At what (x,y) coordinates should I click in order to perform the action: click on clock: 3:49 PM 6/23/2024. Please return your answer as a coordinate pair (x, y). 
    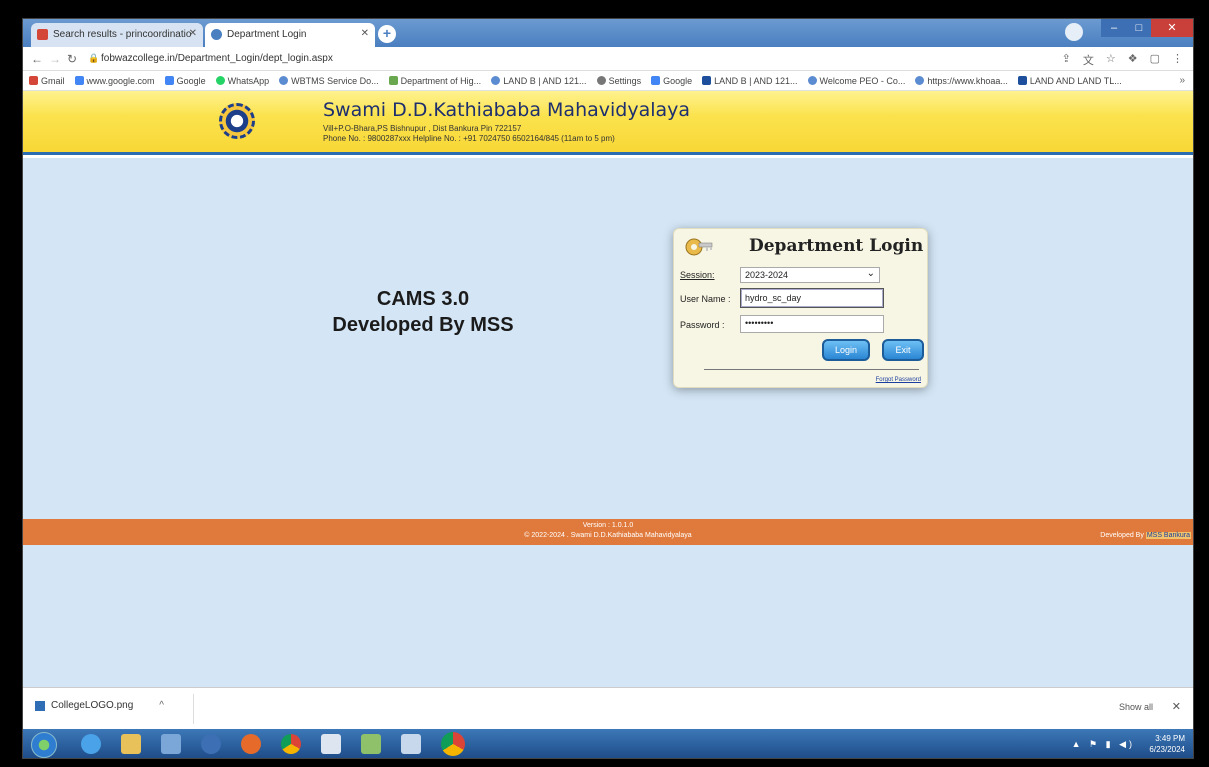
    Looking at the image, I should click on (1167, 744).